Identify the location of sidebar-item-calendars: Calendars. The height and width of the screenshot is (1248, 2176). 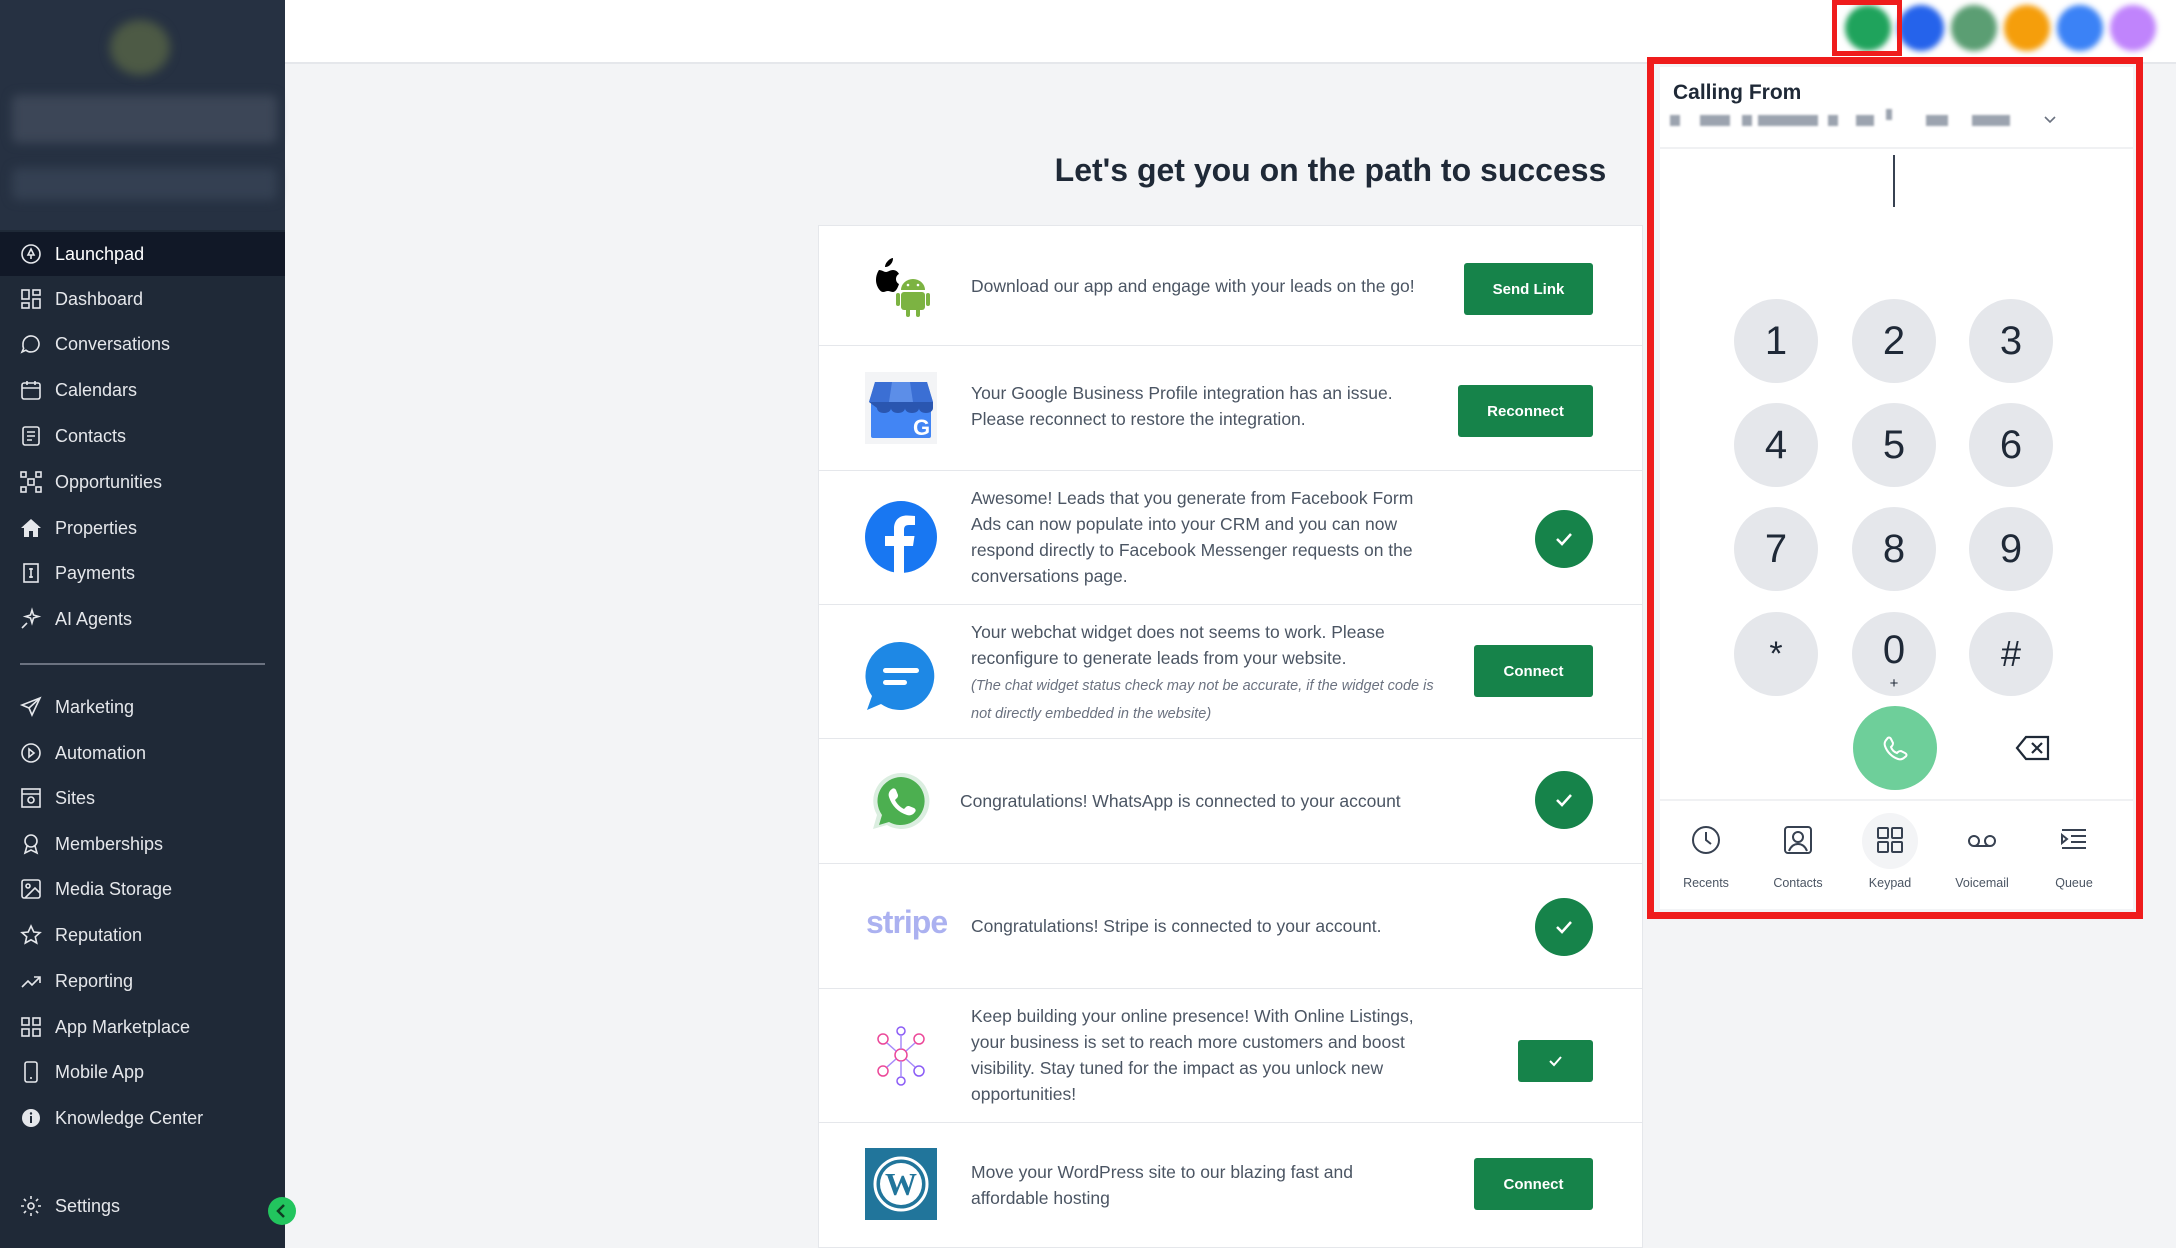
(142, 390).